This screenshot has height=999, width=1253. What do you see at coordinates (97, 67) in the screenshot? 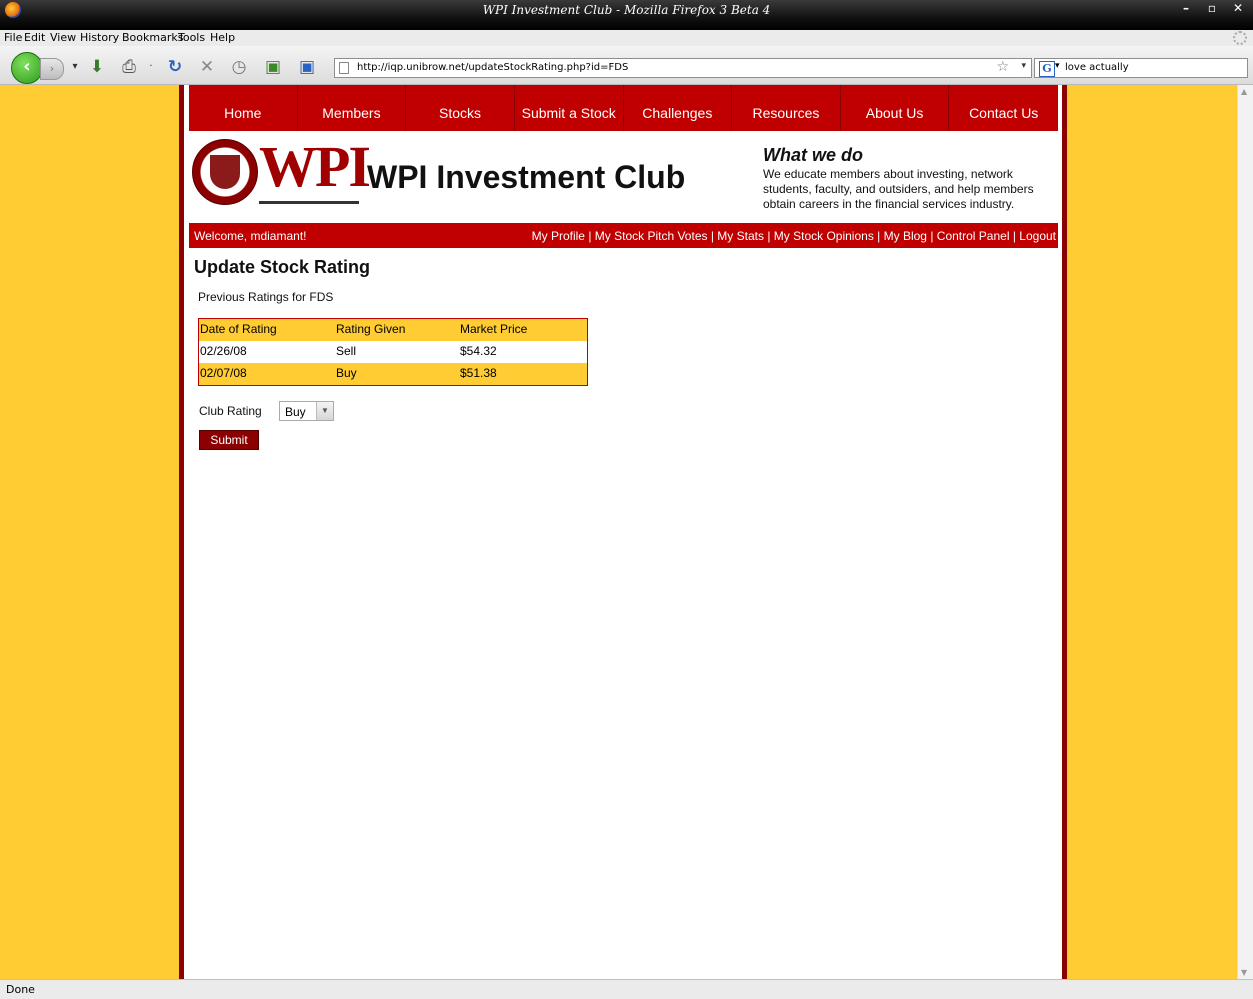
I see `save-page-icon: ⬇` at bounding box center [97, 67].